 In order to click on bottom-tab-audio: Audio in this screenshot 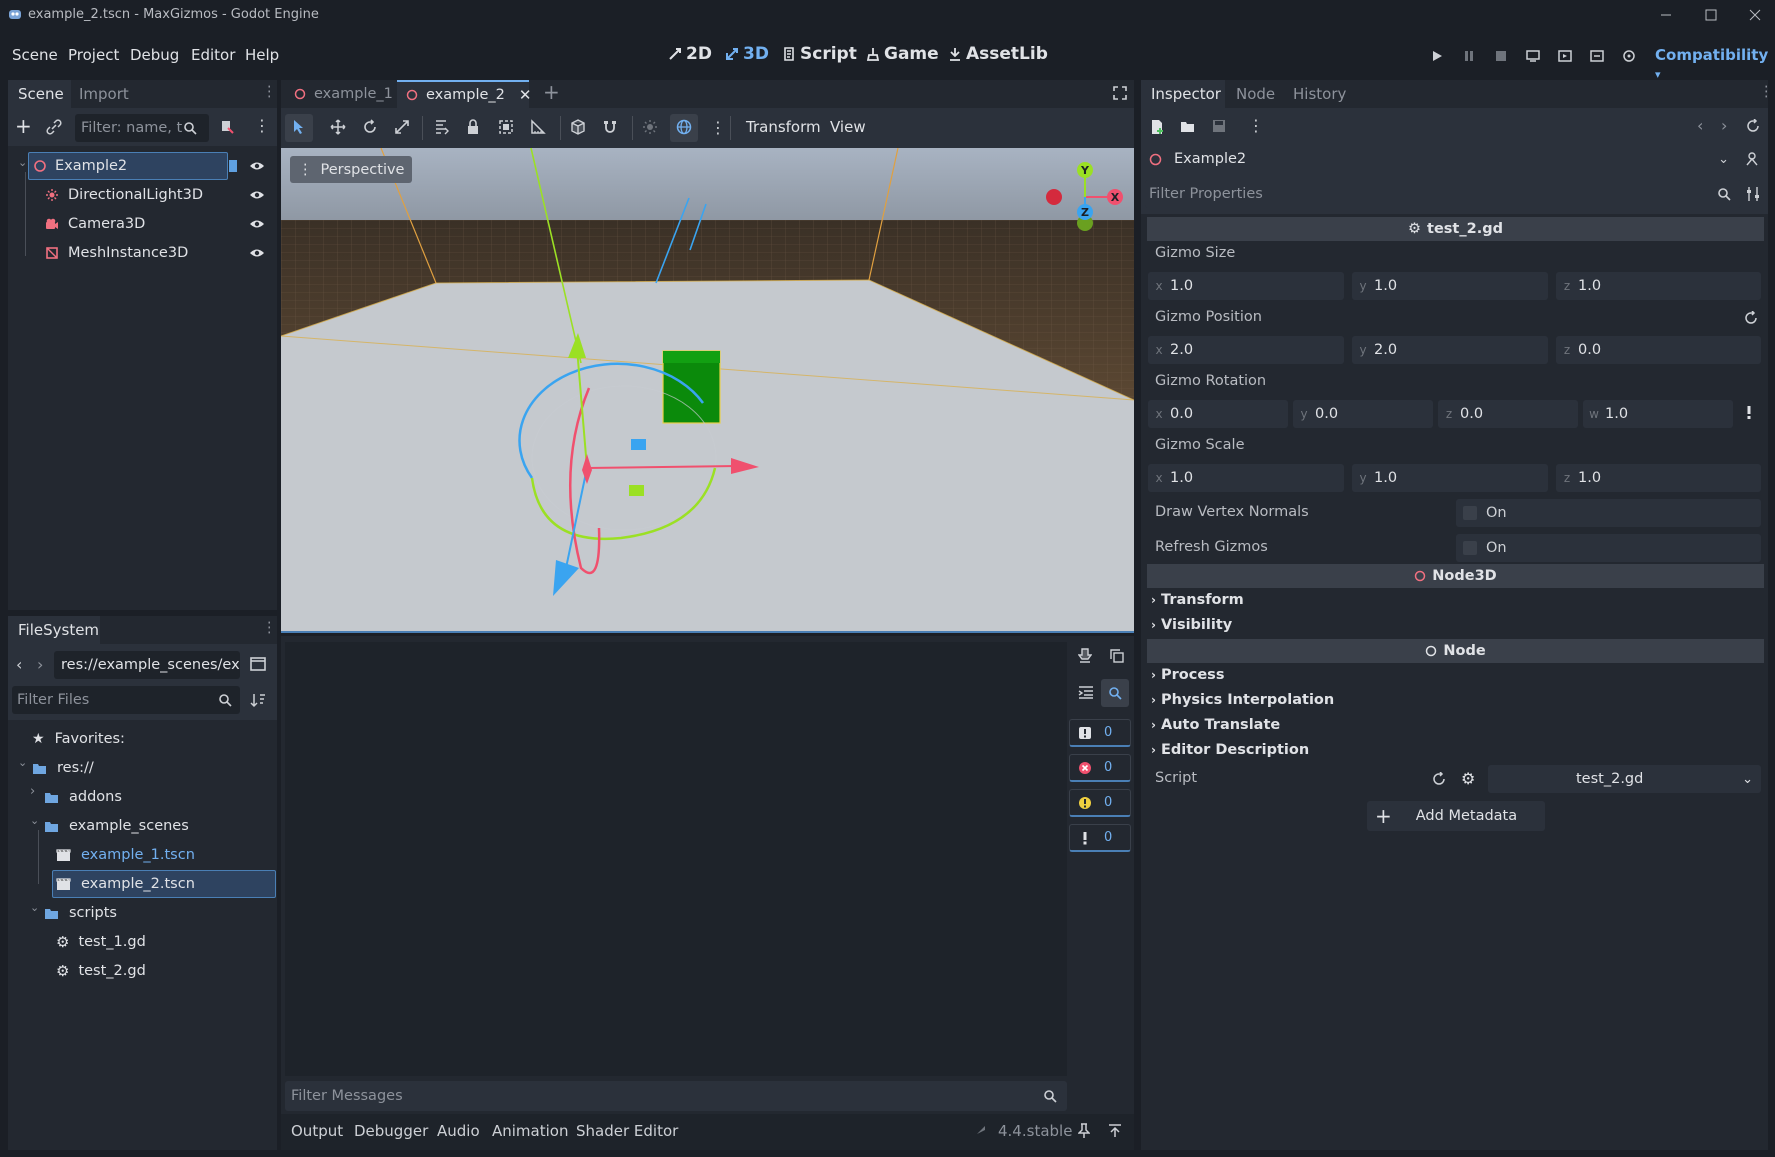, I will do `click(458, 1131)`.